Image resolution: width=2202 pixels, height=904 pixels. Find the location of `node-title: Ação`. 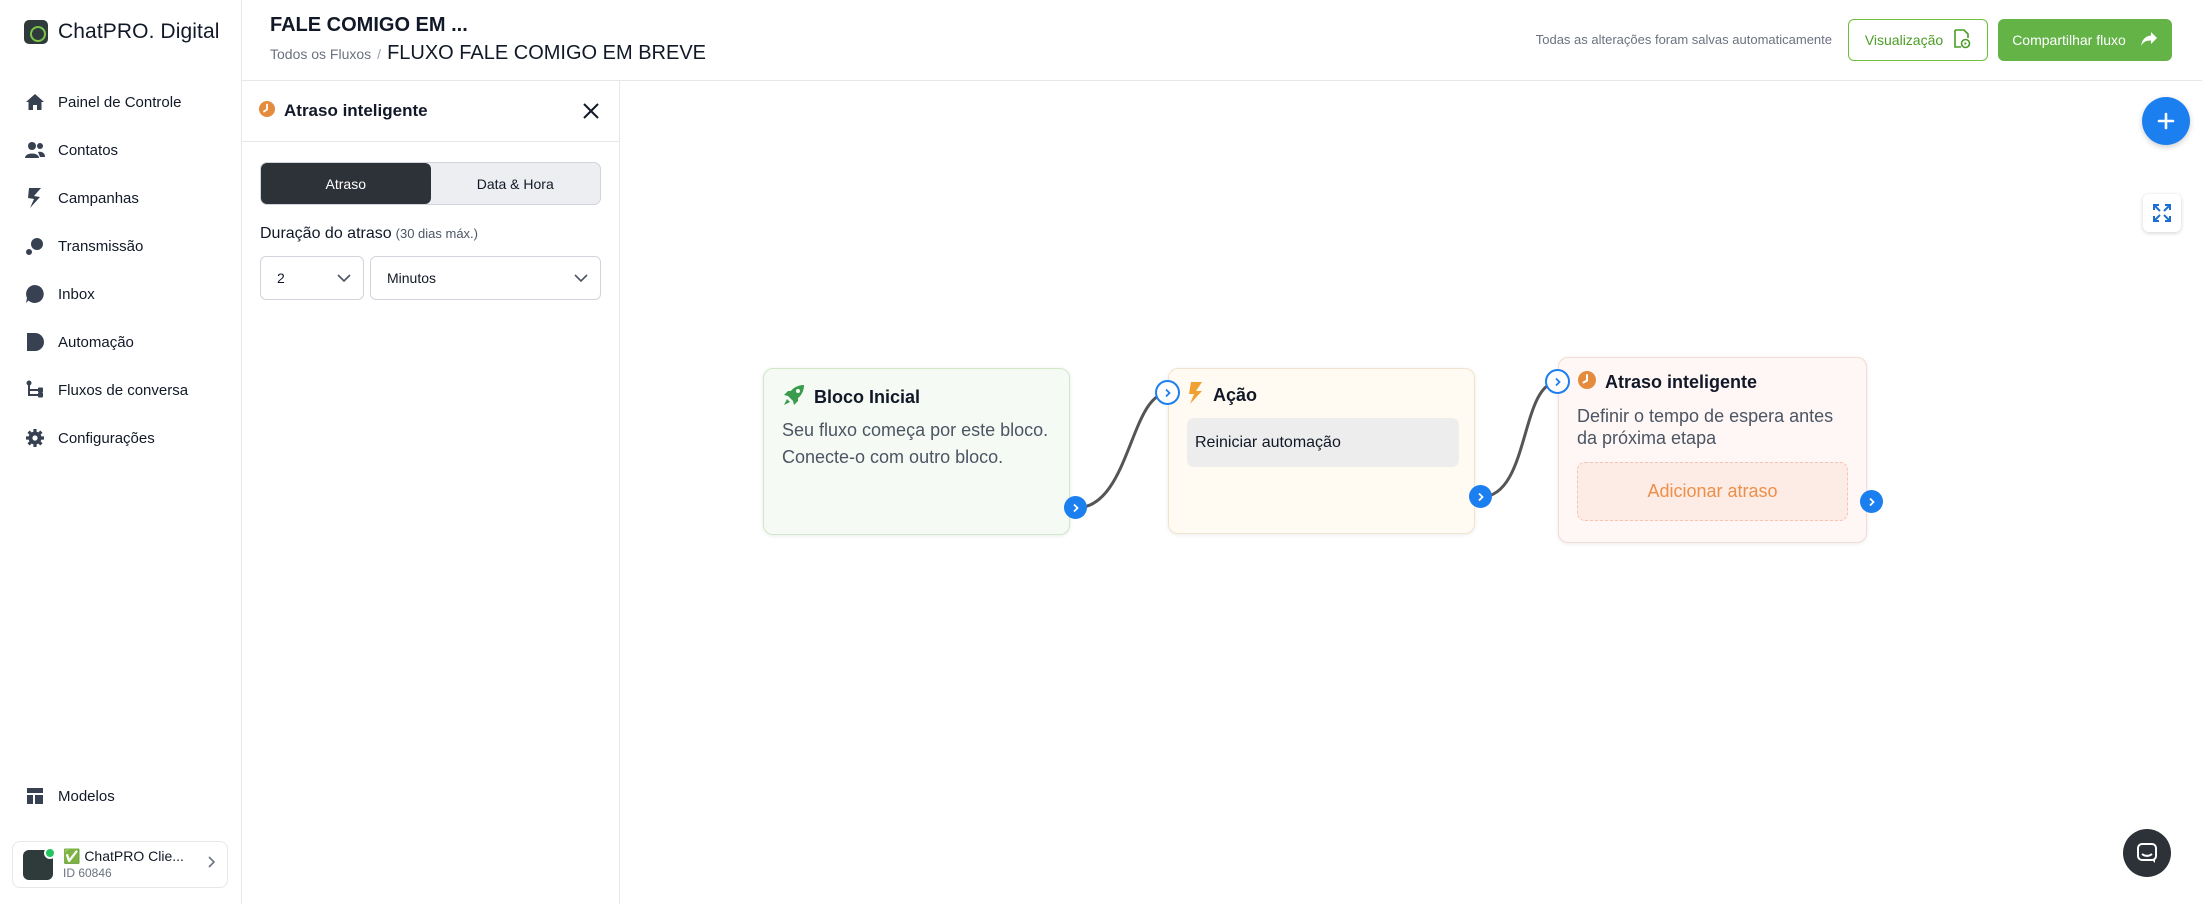

node-title: Ação is located at coordinates (1222, 395).